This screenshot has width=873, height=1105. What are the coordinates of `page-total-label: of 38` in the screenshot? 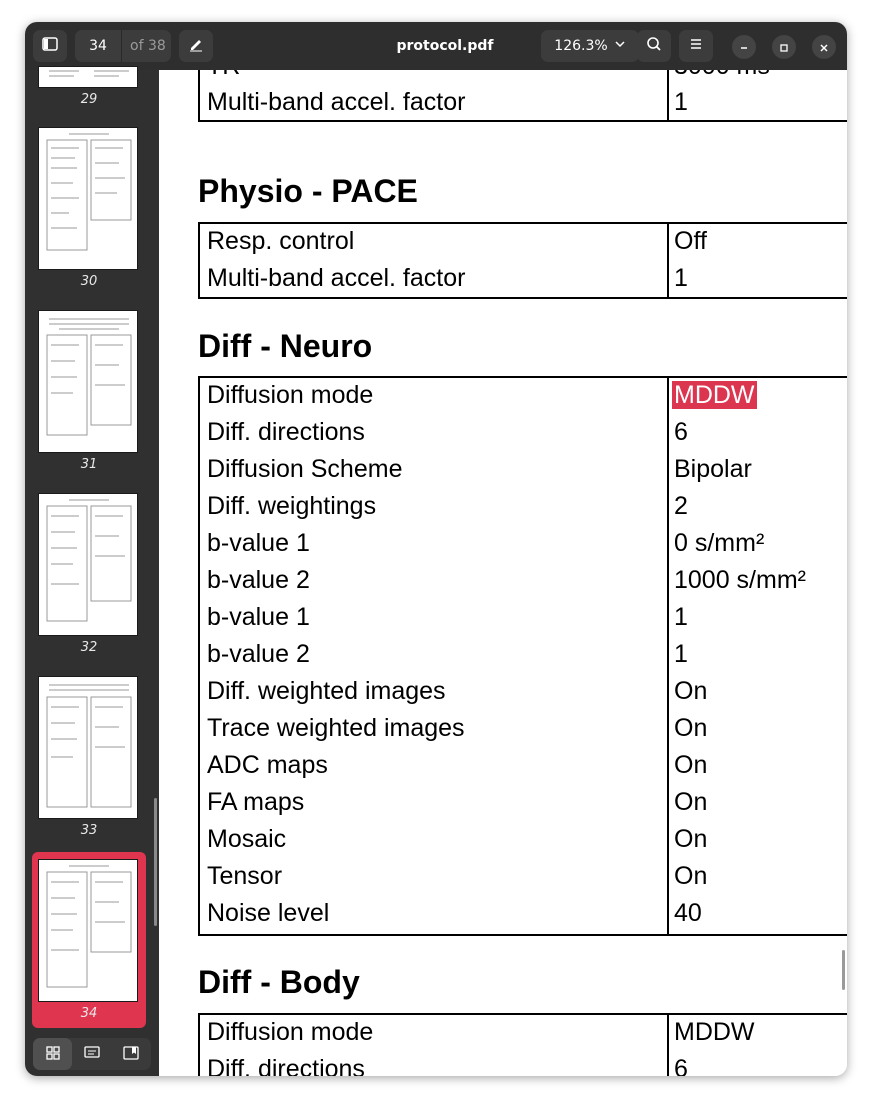 It's located at (148, 46).